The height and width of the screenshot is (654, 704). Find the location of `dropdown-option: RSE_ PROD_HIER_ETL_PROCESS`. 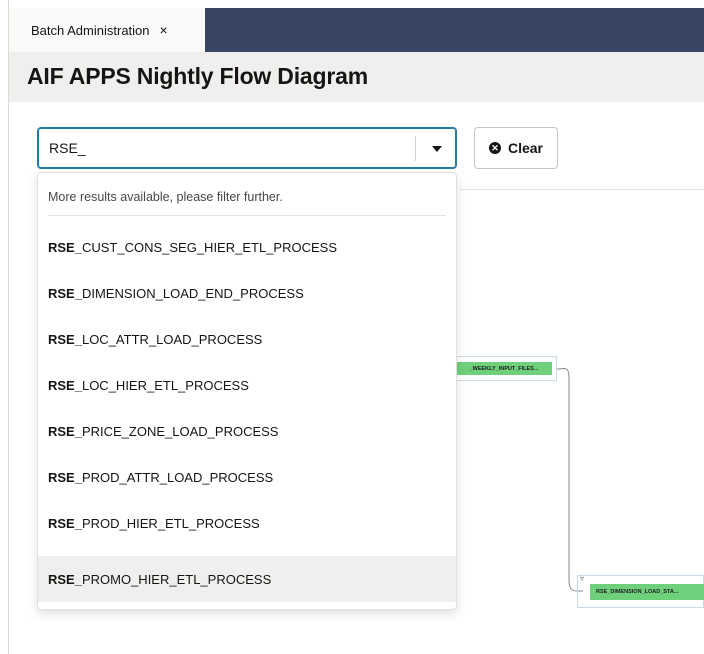

dropdown-option: RSE_ PROD_HIER_ETL_PROCESS is located at coordinates (247, 523).